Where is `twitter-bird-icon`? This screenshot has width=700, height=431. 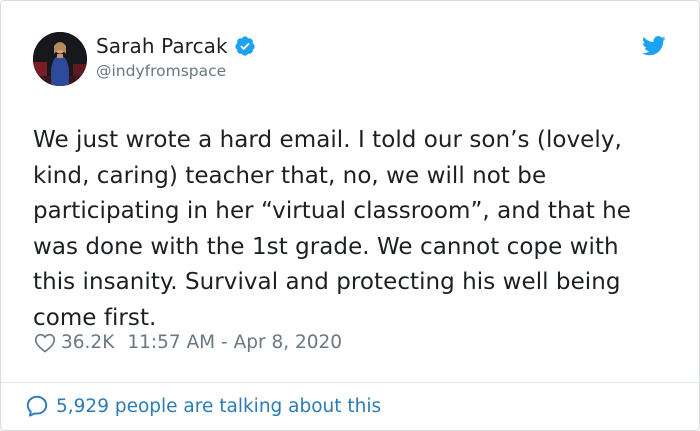 twitter-bird-icon is located at coordinates (654, 46).